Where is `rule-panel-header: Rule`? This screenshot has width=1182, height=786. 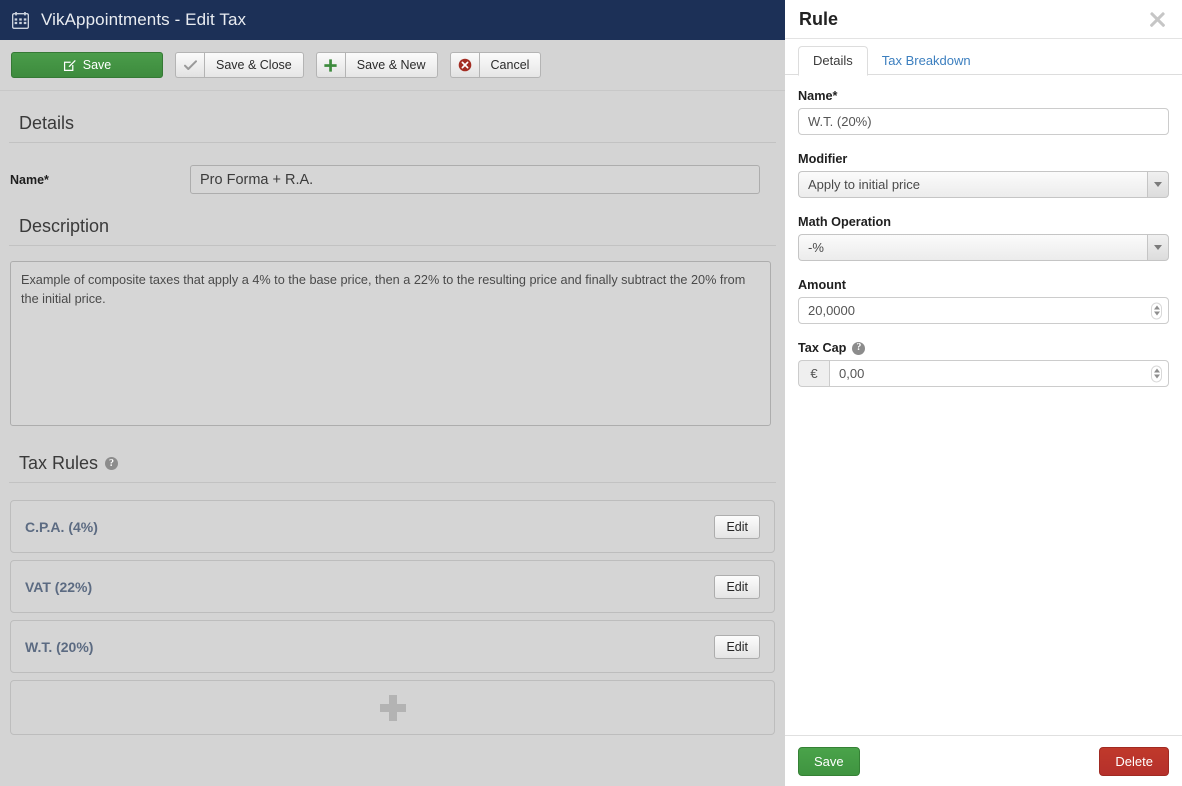
rule-panel-header: Rule is located at coordinates (983, 19).